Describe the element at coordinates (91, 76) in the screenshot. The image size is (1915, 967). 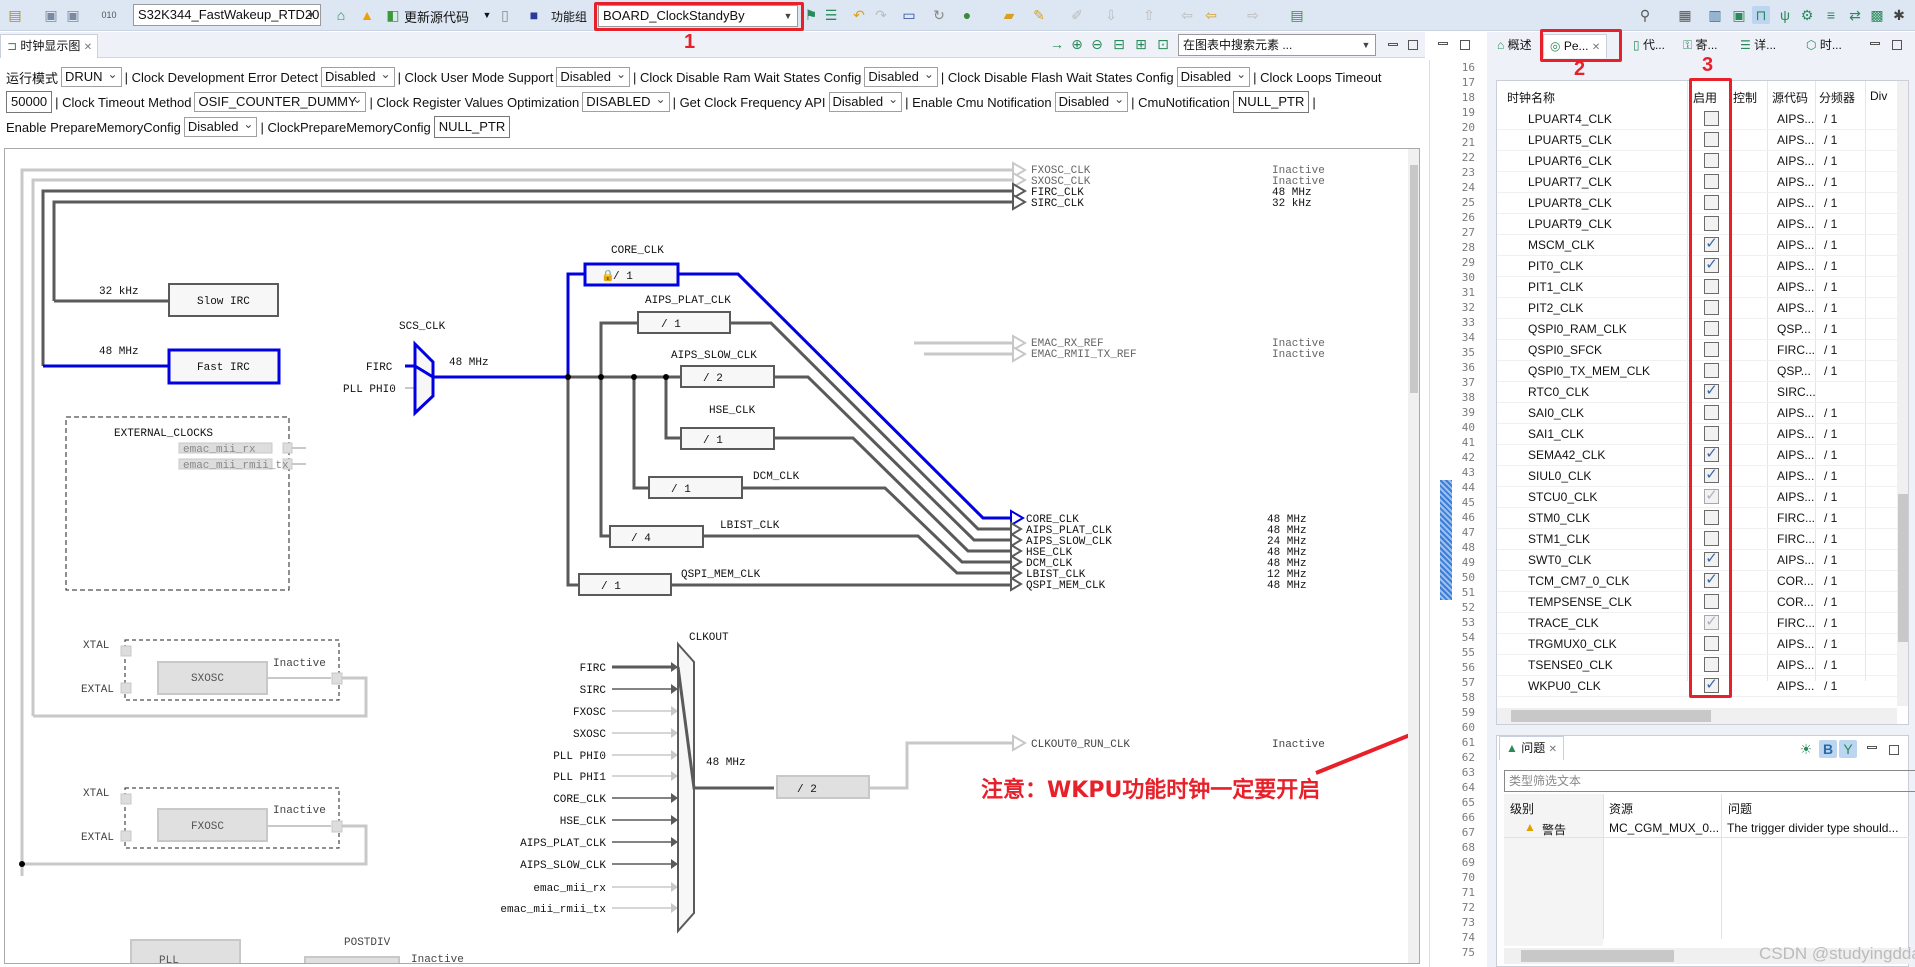
I see `run-mode-select: DRUN` at that location.